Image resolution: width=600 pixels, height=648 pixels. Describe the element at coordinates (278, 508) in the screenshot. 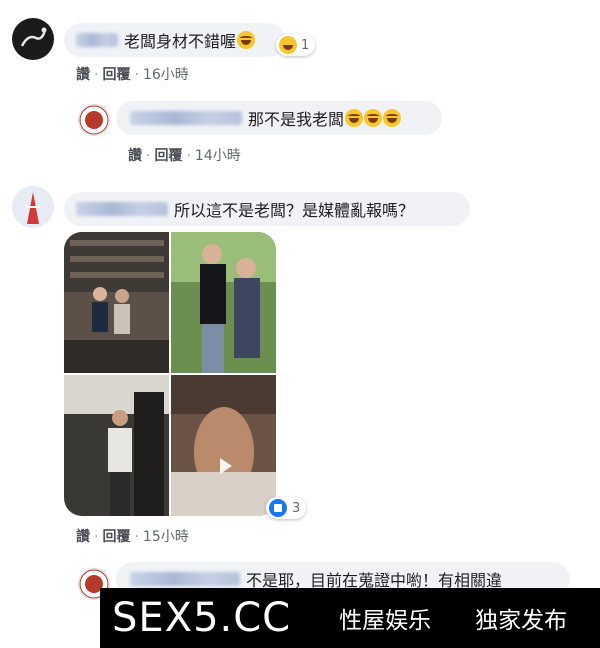

I see `like-reaction-icon` at that location.